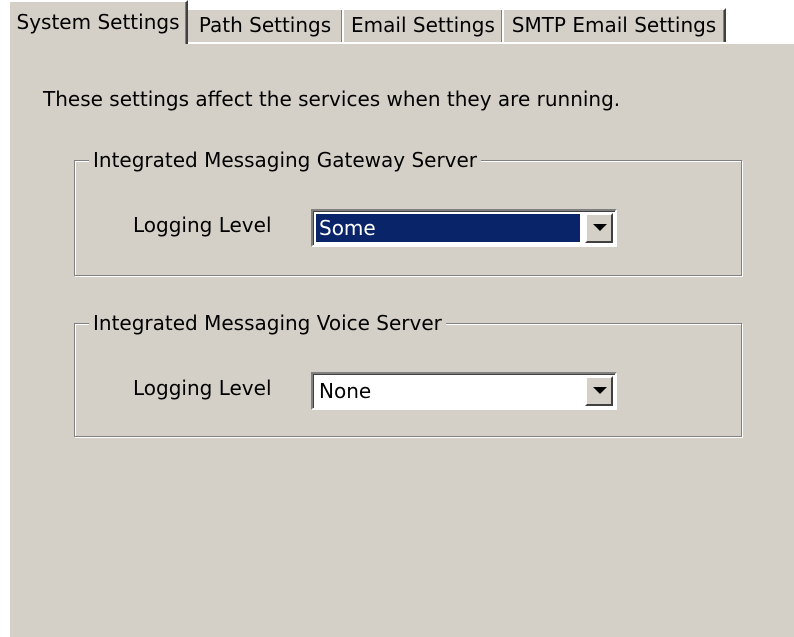 This screenshot has width=794, height=637. I want to click on gateway-server-group-title: Integrated Messaging Gateway Server, so click(285, 160).